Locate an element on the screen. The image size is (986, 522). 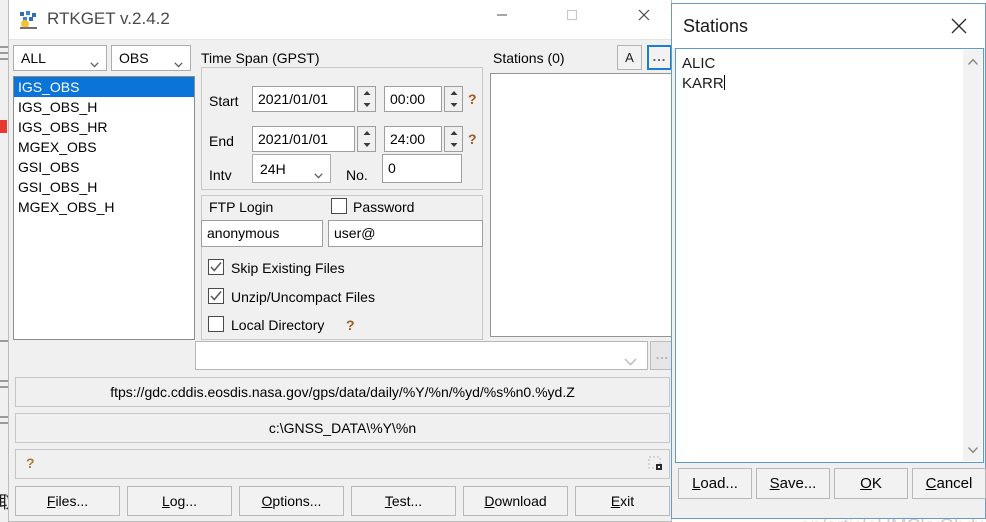
no-label: No. is located at coordinates (357, 175).